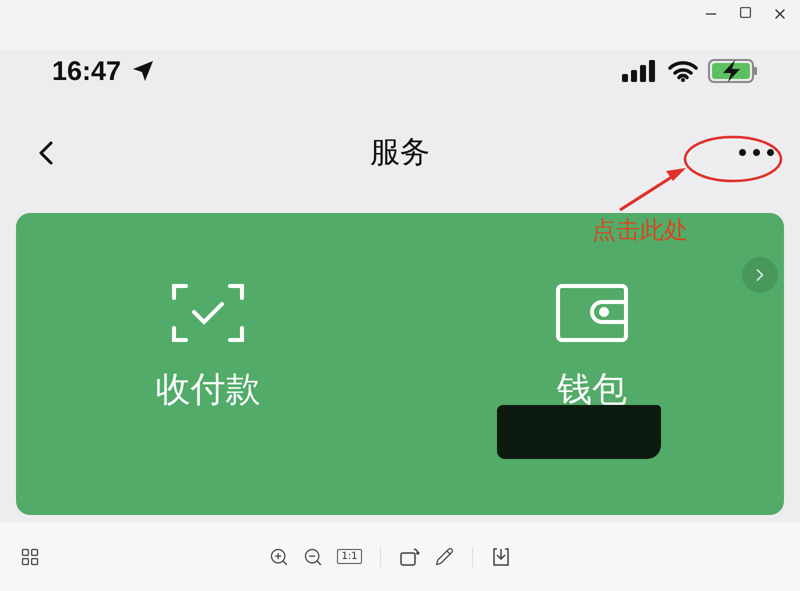  I want to click on signal-icon, so click(640, 71).